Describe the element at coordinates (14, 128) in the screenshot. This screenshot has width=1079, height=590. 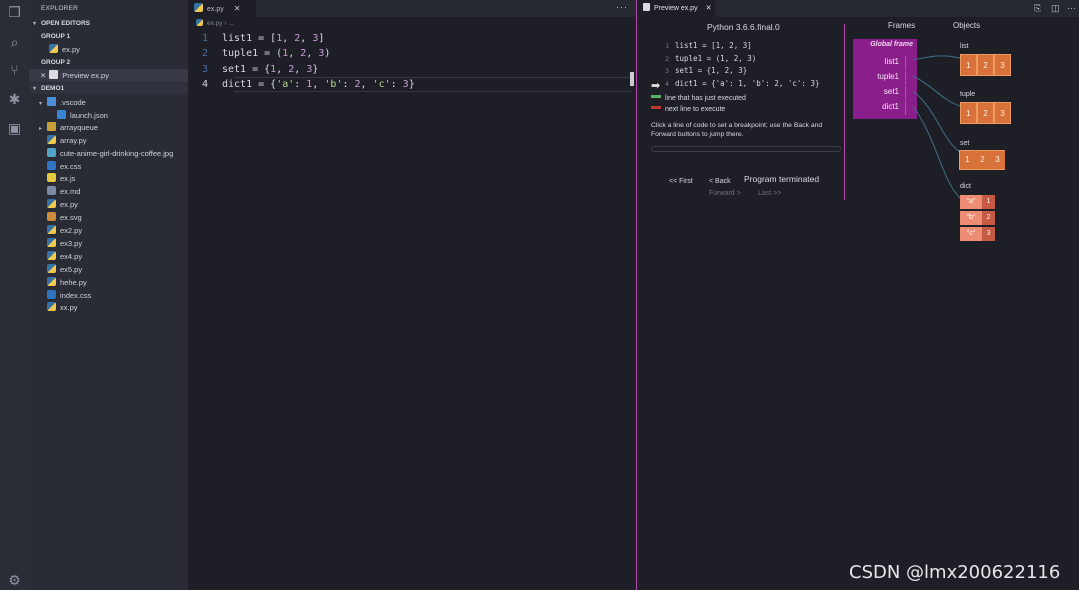
I see `extensions-icon: ▣` at that location.